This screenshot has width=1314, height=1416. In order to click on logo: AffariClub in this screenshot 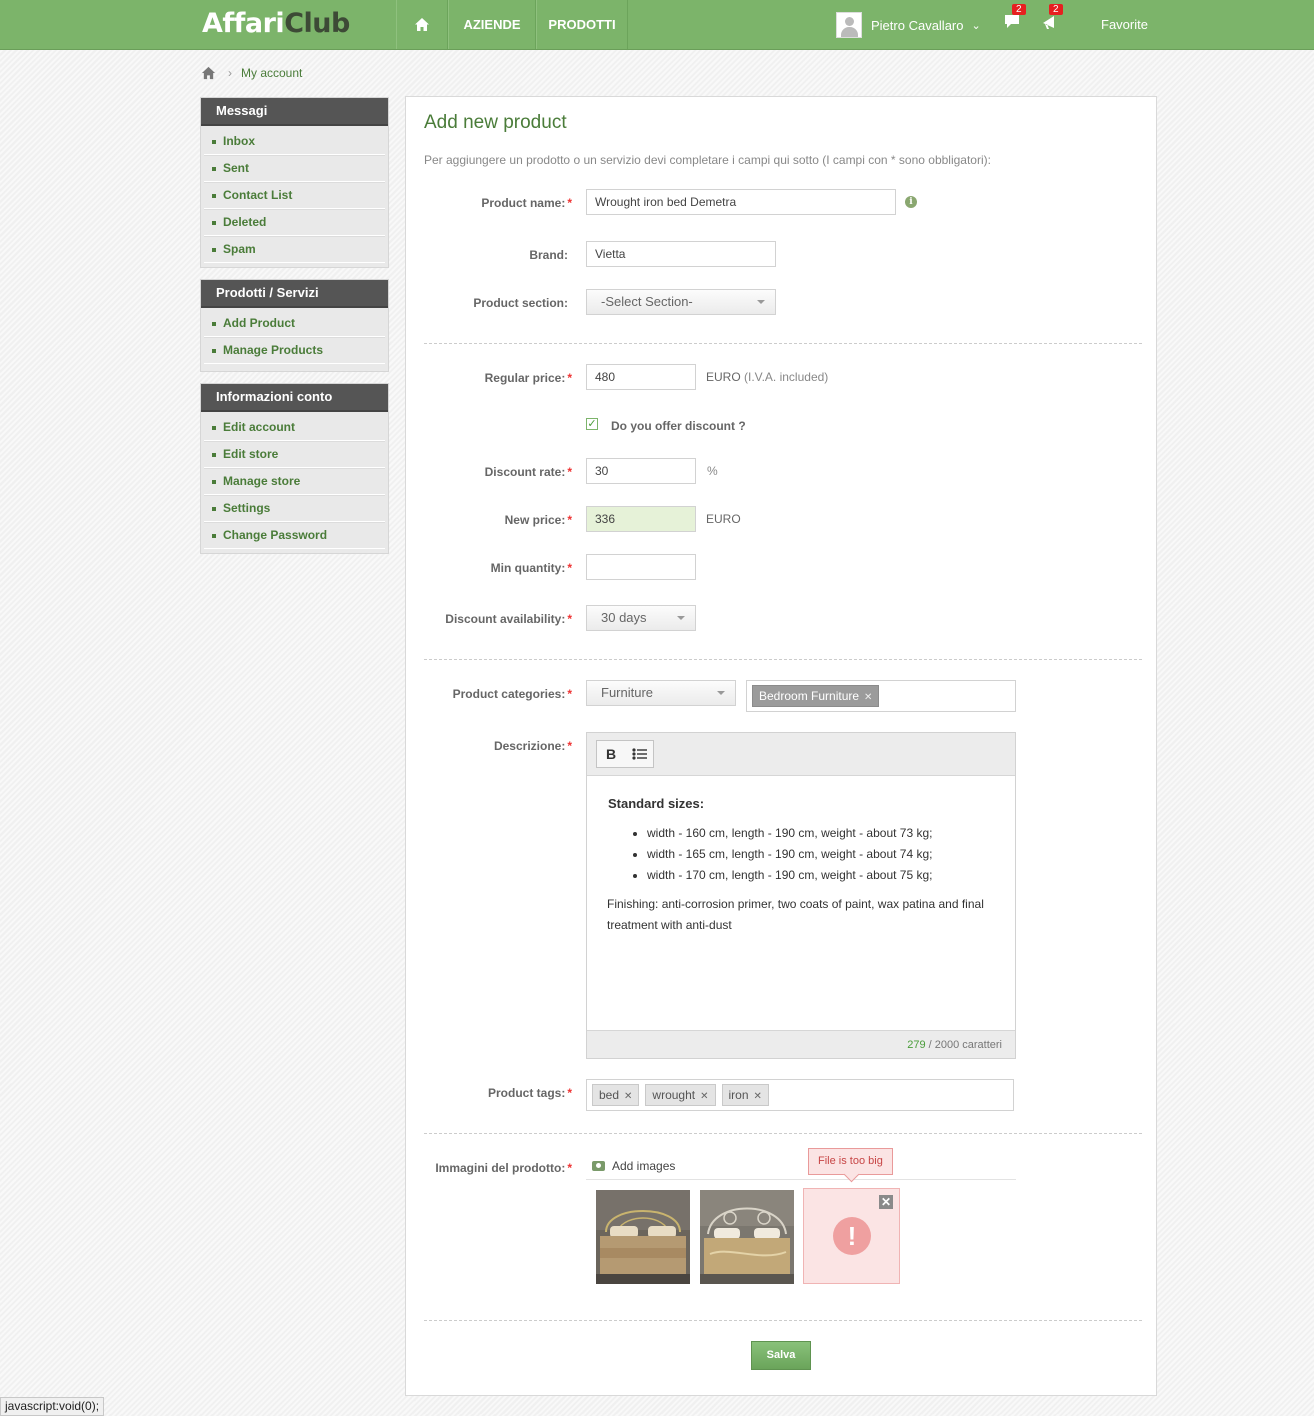, I will do `click(276, 24)`.